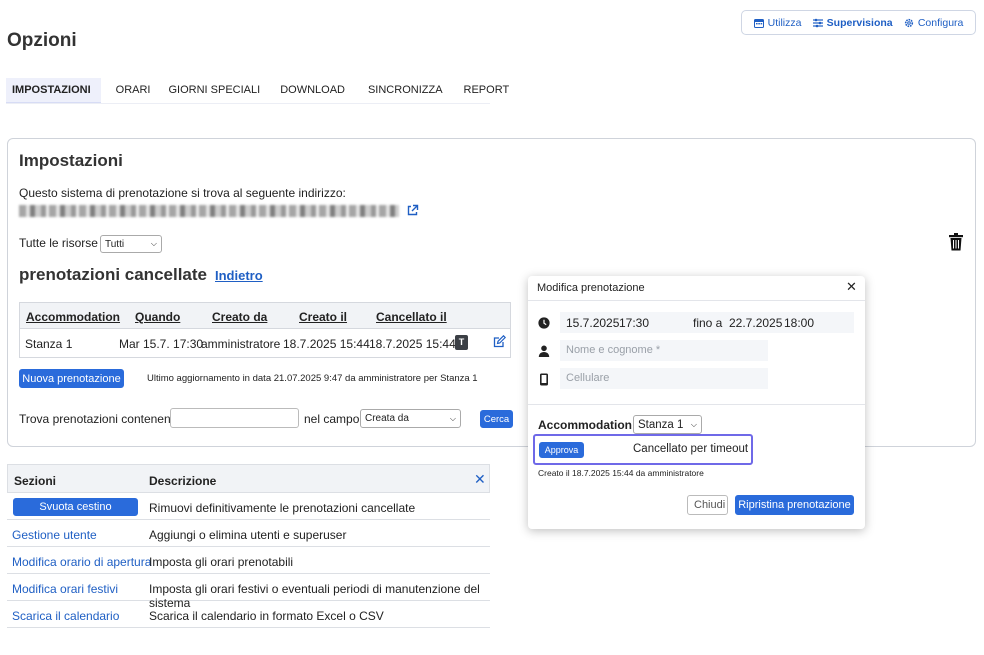 This screenshot has height=655, width=984. What do you see at coordinates (183, 481) in the screenshot?
I see `col-descrizione: Descrizione` at bounding box center [183, 481].